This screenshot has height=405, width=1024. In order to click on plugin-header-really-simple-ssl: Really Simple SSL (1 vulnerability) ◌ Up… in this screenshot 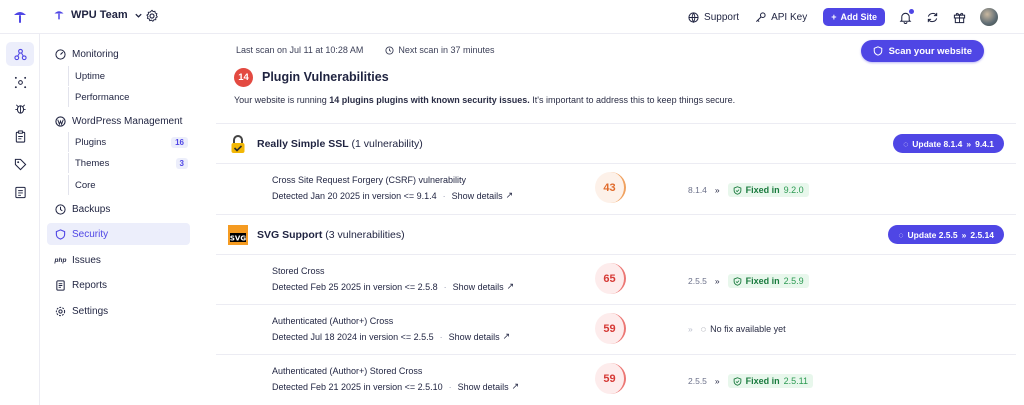, I will do `click(616, 143)`.